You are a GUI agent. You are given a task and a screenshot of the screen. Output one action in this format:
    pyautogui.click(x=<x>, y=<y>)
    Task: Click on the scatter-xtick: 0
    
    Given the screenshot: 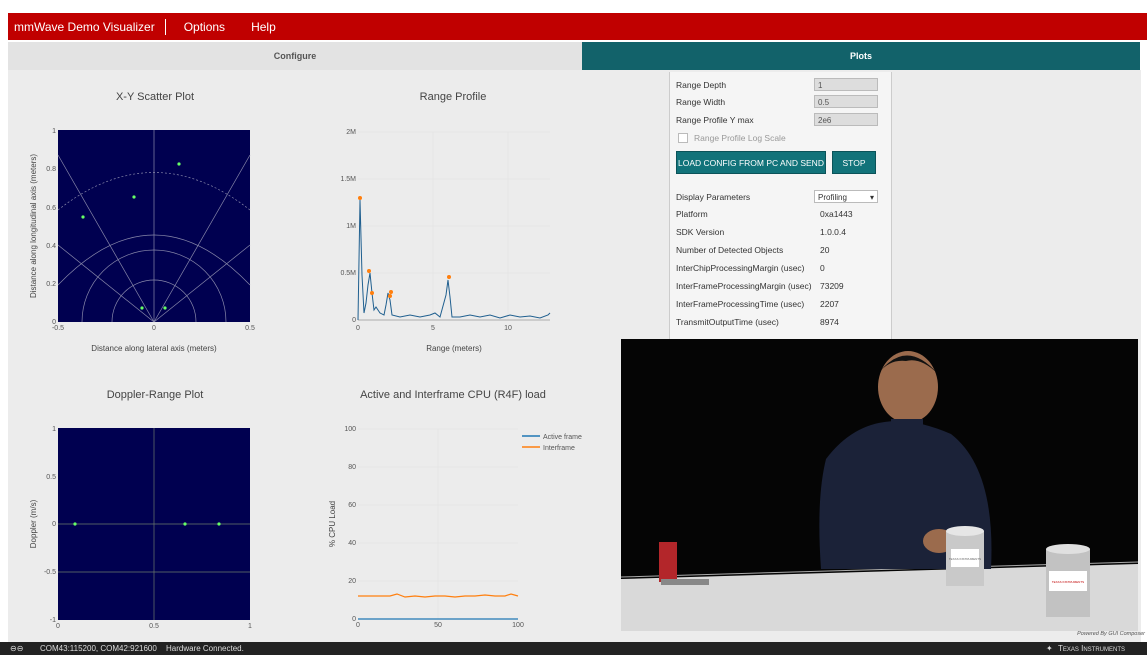 What is the action you would take?
    pyautogui.click(x=154, y=328)
    